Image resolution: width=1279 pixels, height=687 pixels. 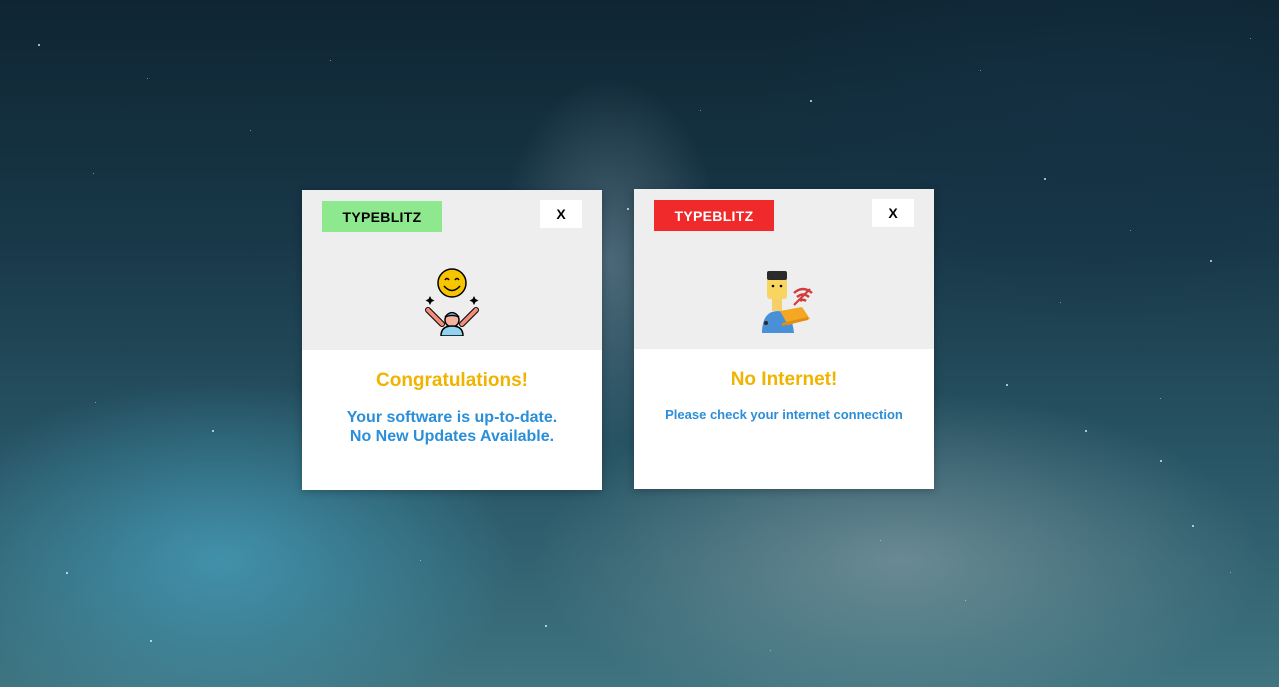 What do you see at coordinates (452, 417) in the screenshot?
I see `message-line: Your software is up-to-date.` at bounding box center [452, 417].